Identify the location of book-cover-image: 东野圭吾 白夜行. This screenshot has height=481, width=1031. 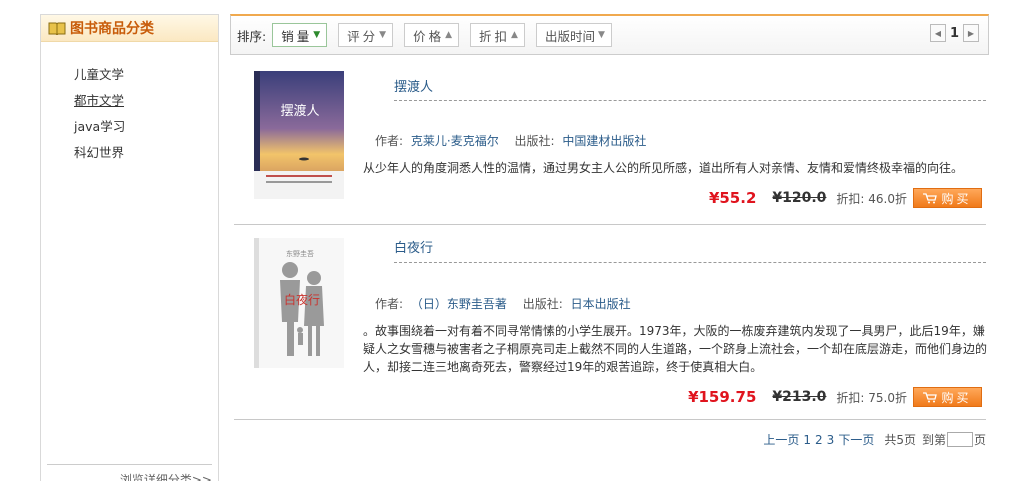
(299, 303).